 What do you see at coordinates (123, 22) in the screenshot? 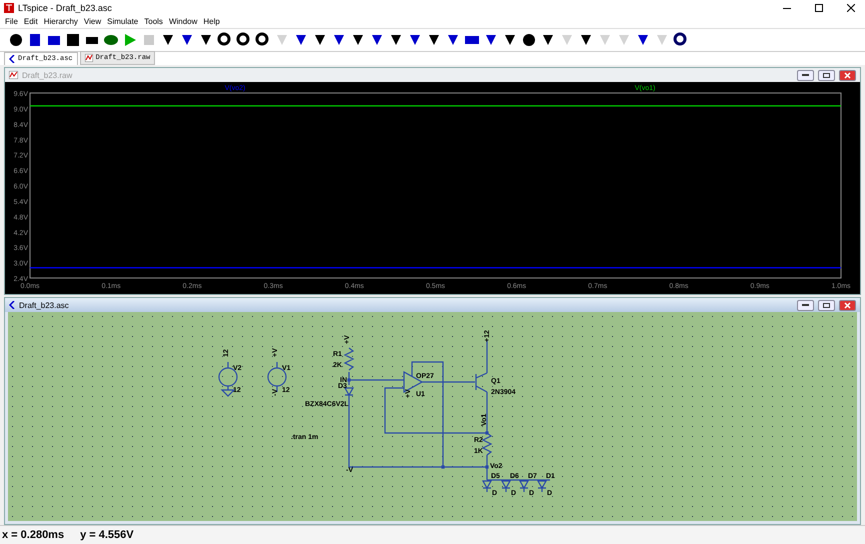
I see `menu-item: Simulate` at bounding box center [123, 22].